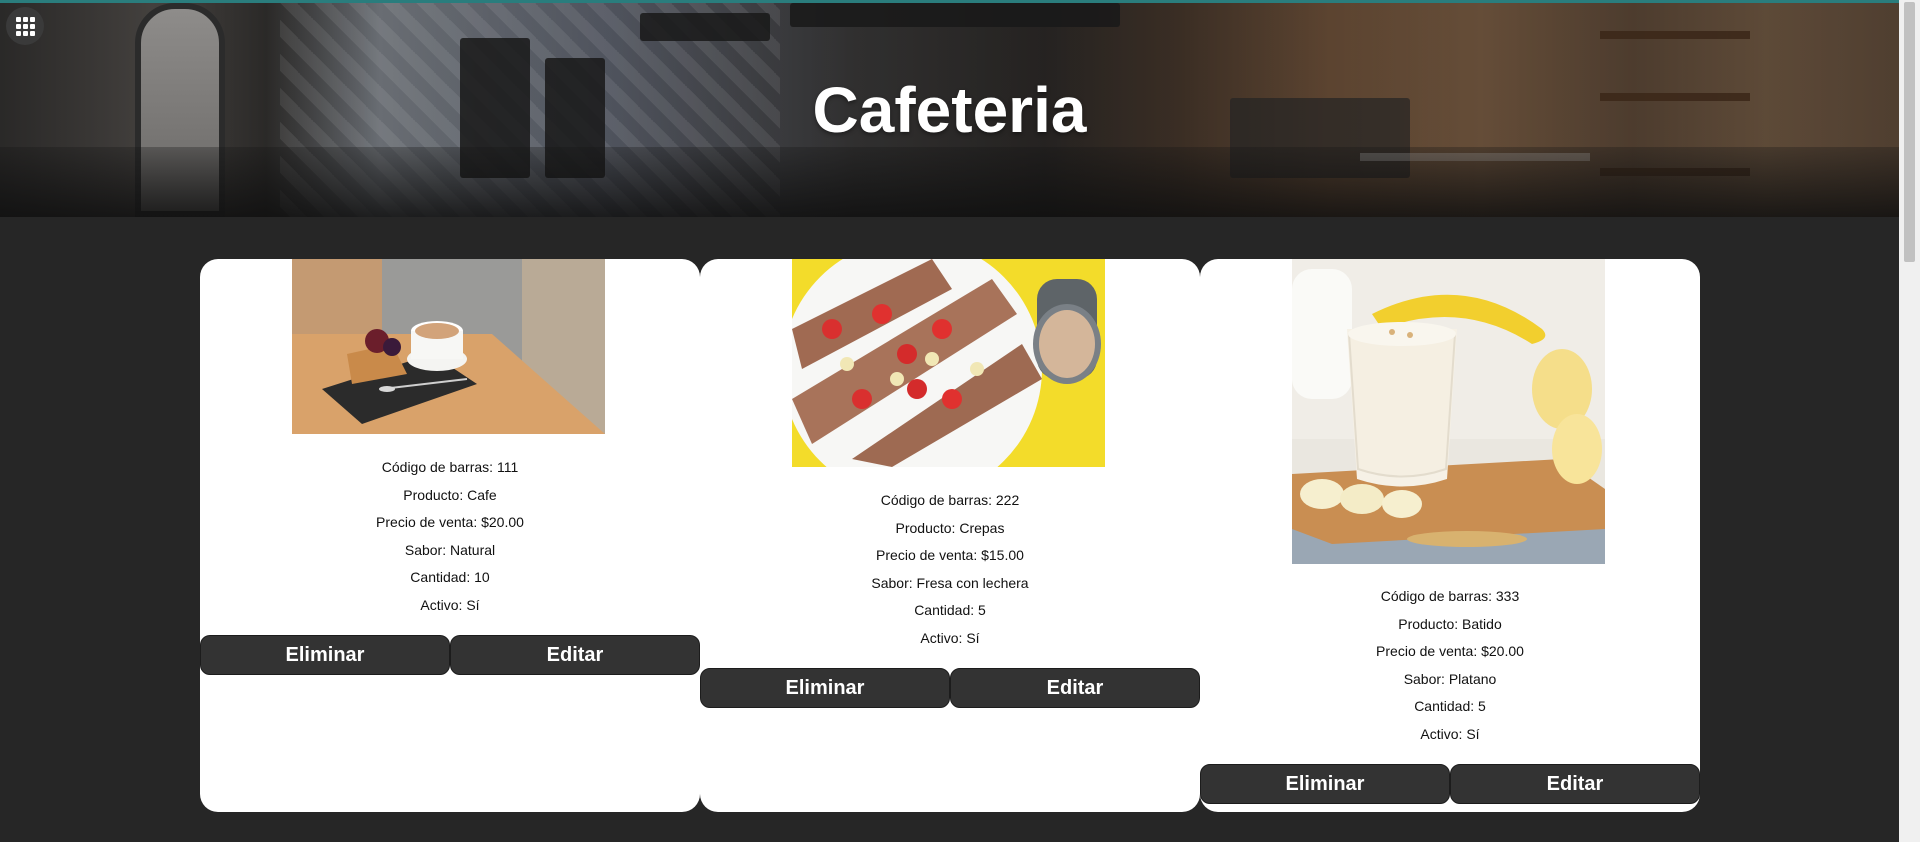 The width and height of the screenshot is (1920, 842). What do you see at coordinates (948, 363) in the screenshot?
I see `product-image-crepes` at bounding box center [948, 363].